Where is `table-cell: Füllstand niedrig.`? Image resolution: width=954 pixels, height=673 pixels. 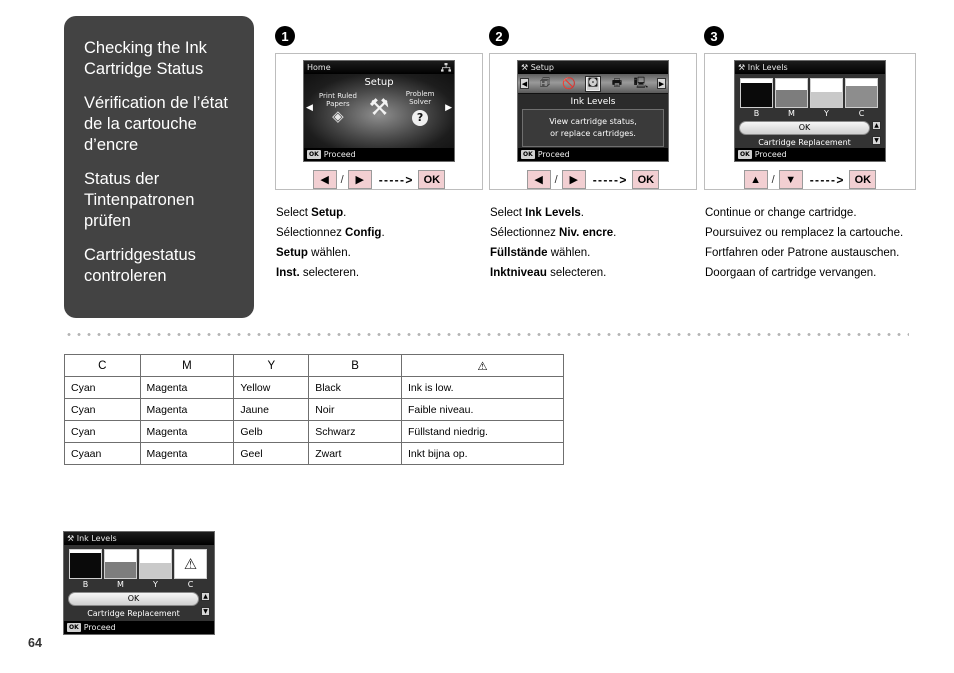 table-cell: Füllstand niedrig. is located at coordinates (482, 431).